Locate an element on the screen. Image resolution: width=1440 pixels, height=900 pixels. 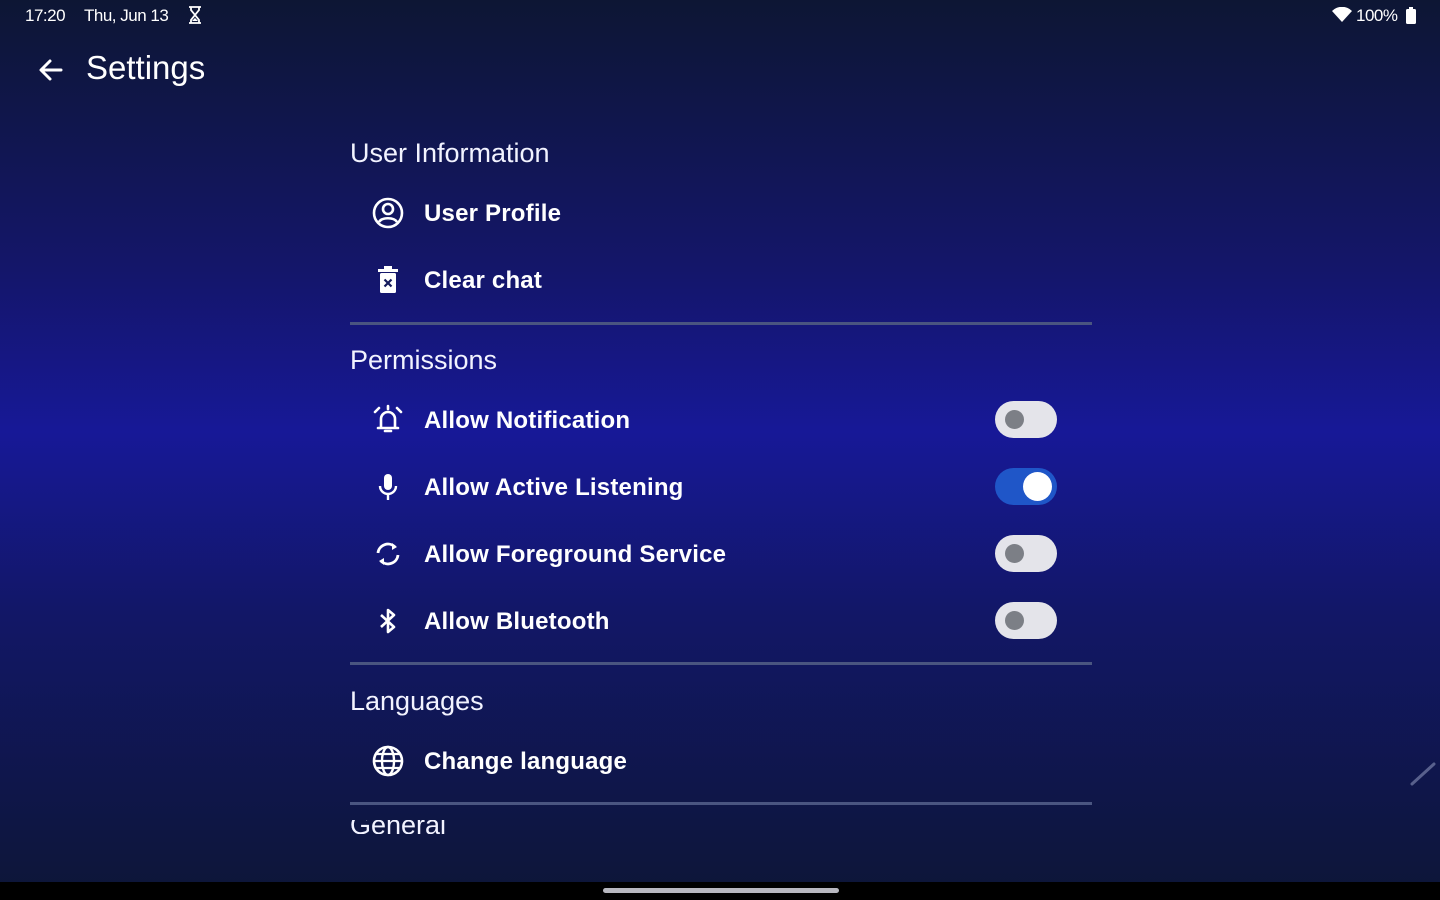
battery-icon is located at coordinates (1411, 15).